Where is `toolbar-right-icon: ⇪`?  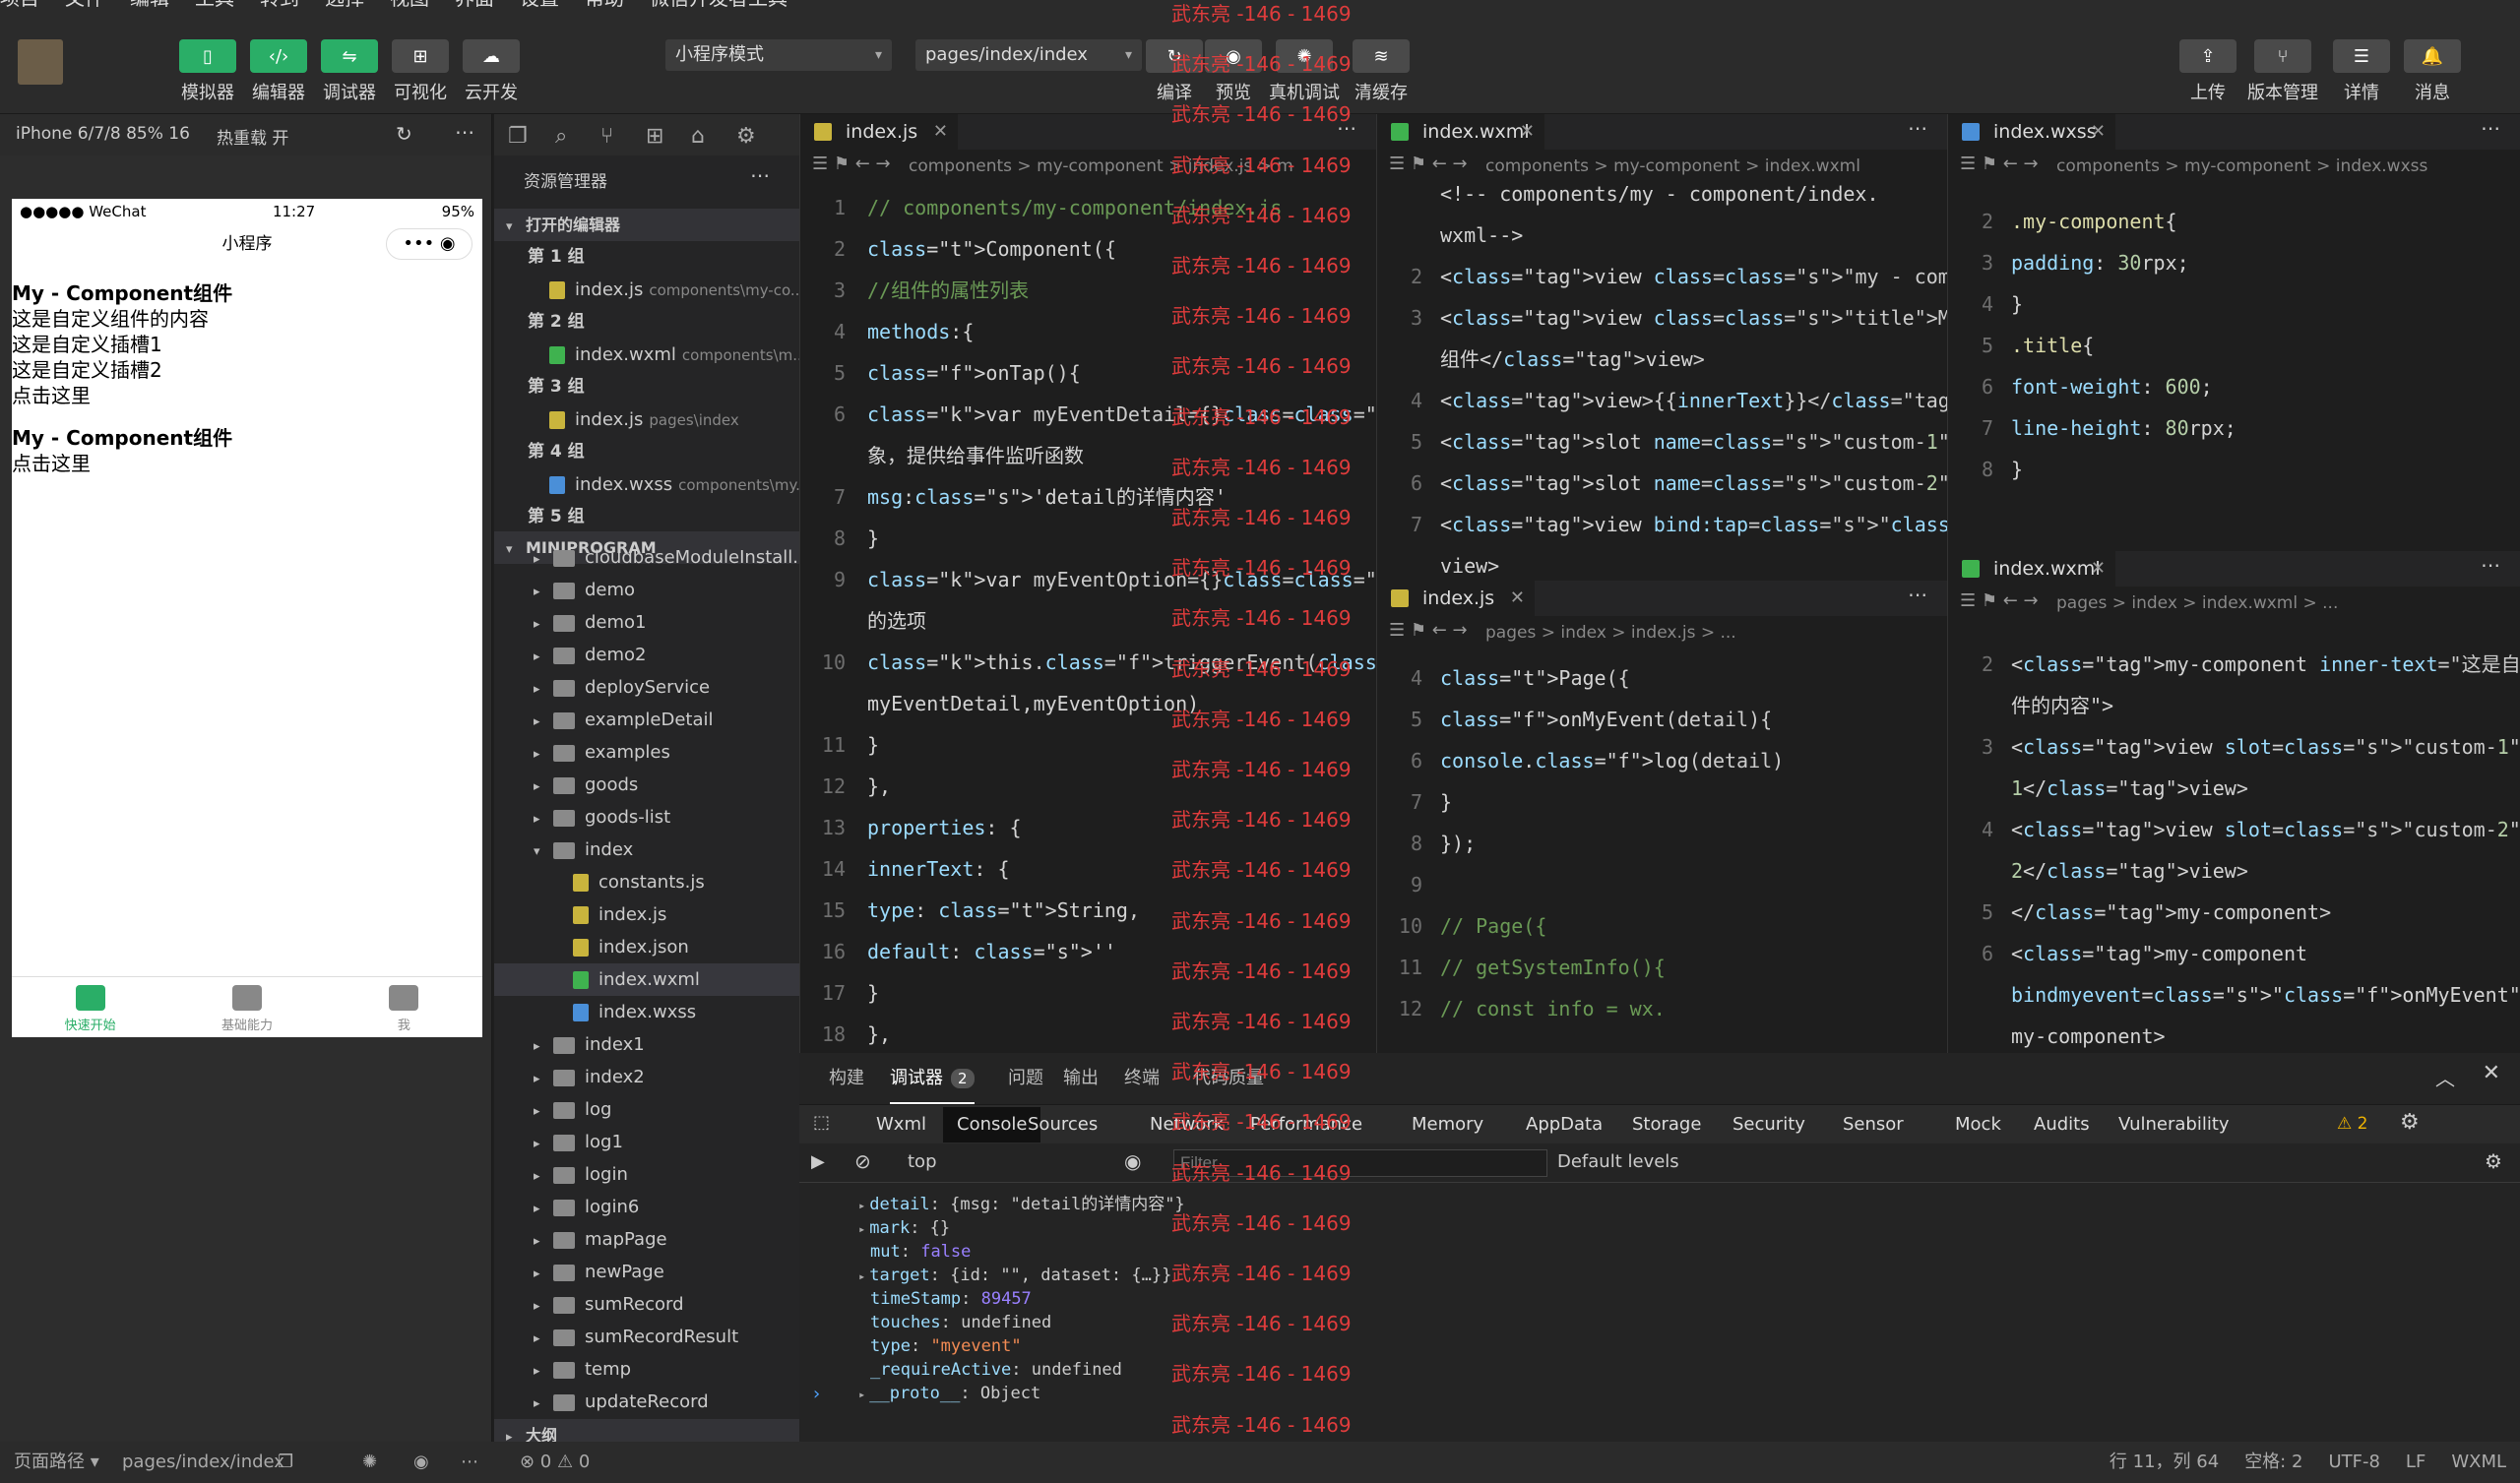 toolbar-right-icon: ⇪ is located at coordinates (2207, 56).